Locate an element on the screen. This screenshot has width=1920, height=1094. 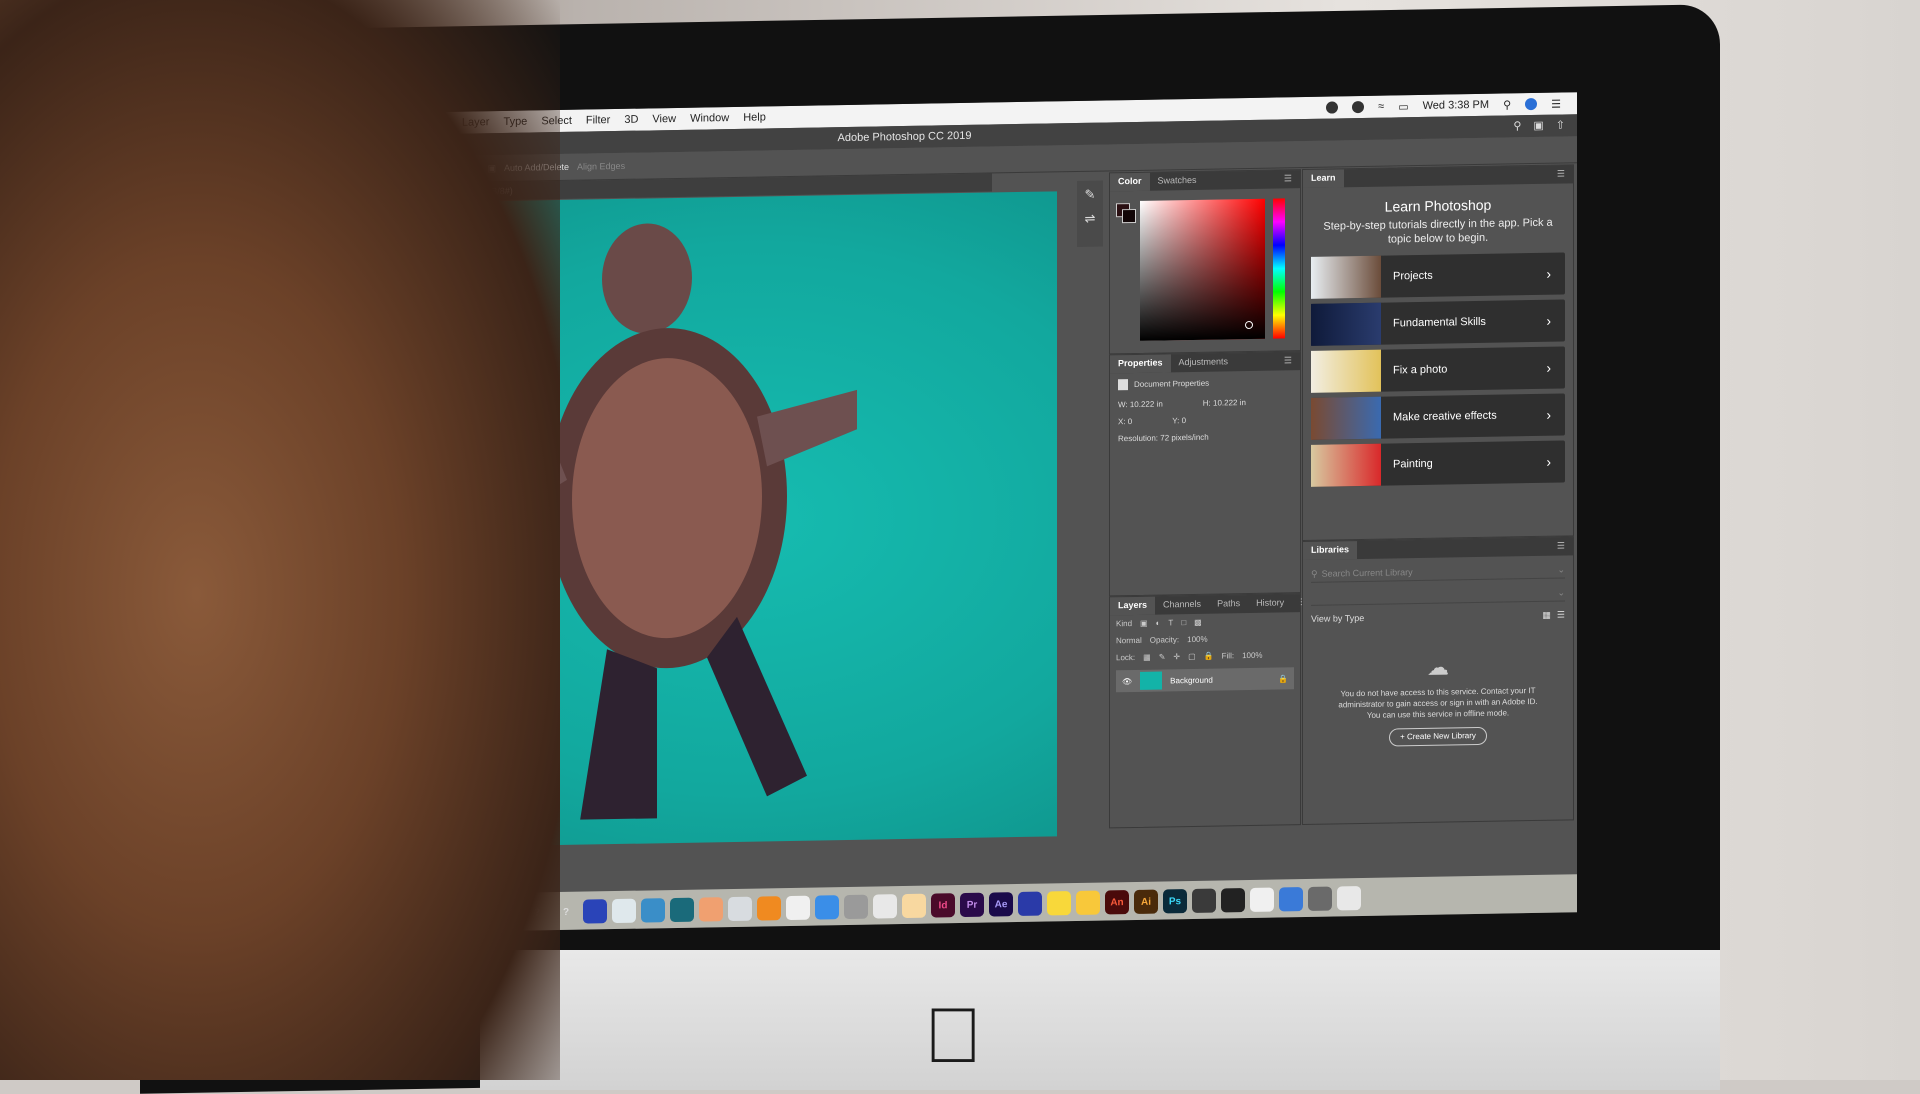
dock-photoshop-icon: Ps is located at coordinates (1175, 901).